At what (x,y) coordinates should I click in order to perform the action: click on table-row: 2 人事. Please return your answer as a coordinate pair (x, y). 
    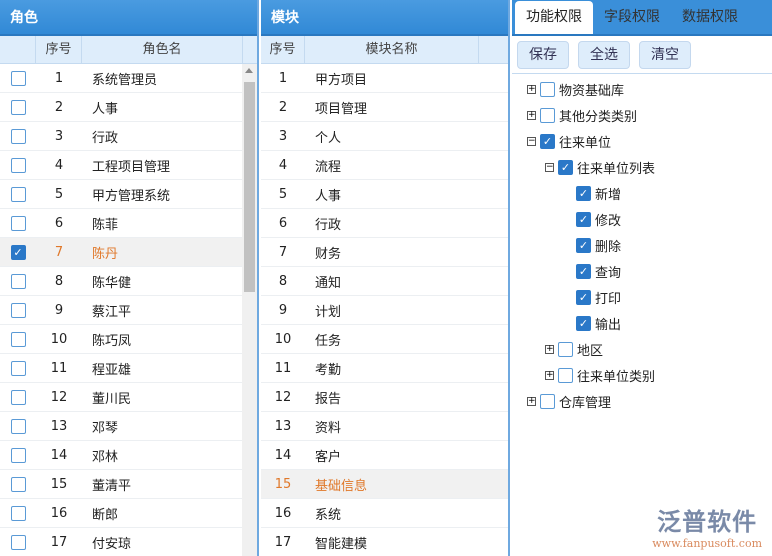
    Looking at the image, I should click on (121, 107).